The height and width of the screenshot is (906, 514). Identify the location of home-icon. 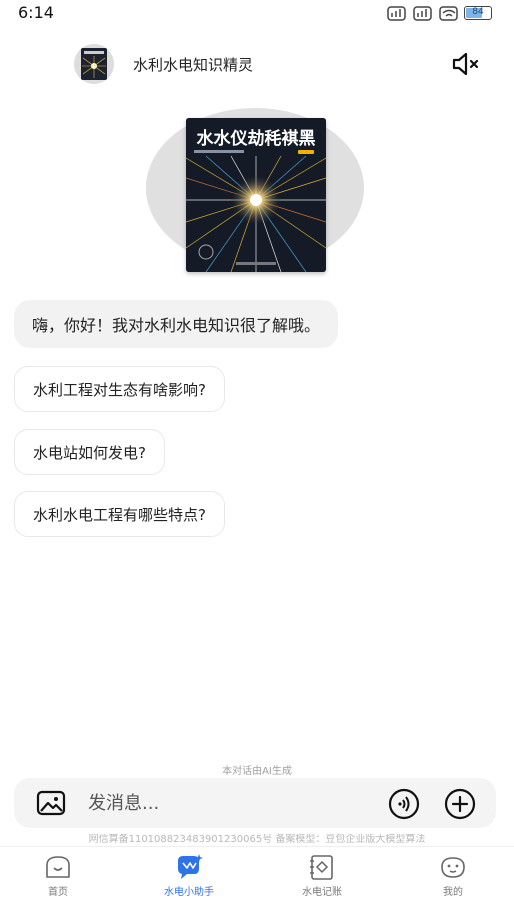
(58, 867).